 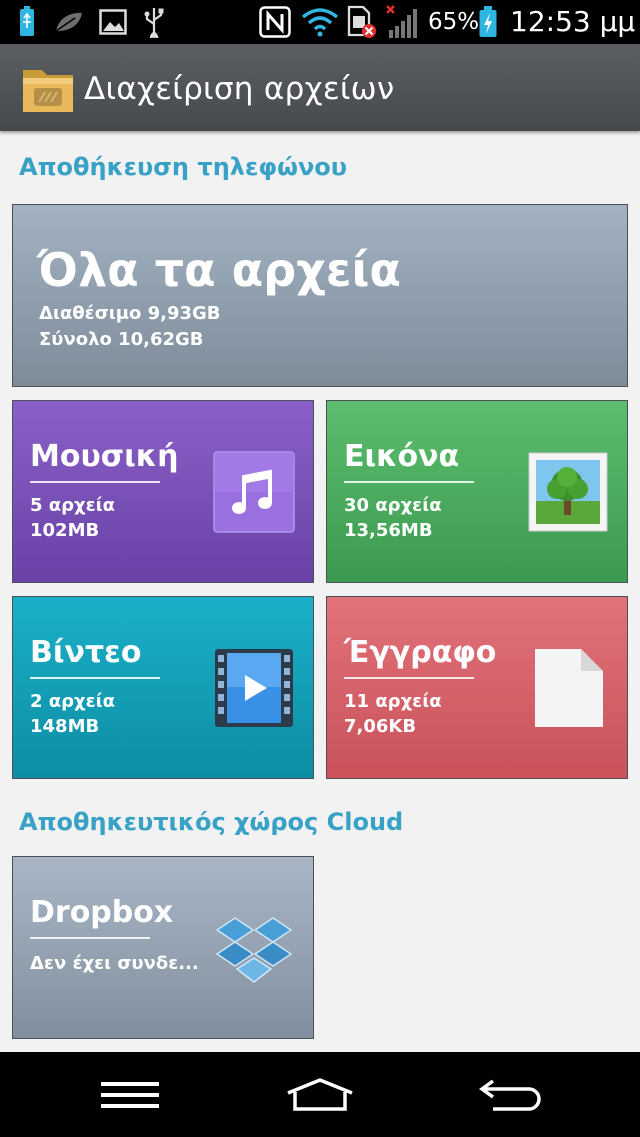 I want to click on document-divider, so click(x=409, y=678).